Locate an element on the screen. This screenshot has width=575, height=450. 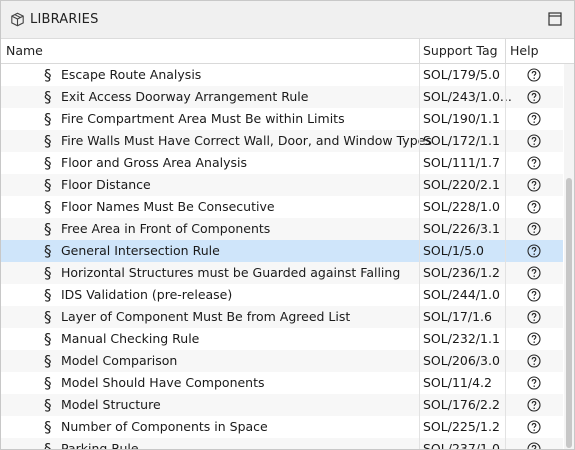
rule-name: Model Comparison is located at coordinates (119, 360).